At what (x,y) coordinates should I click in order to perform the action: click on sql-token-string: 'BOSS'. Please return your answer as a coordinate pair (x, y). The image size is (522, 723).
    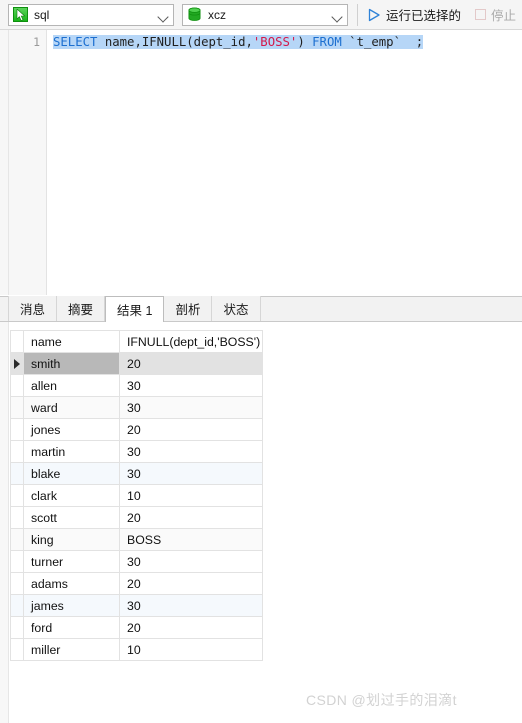
    Looking at the image, I should click on (275, 42).